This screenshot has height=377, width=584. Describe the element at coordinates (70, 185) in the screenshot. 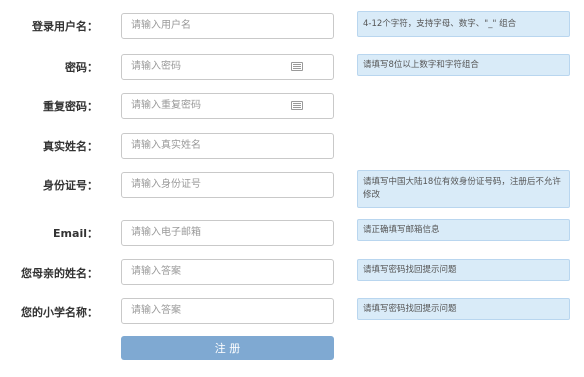

I see `id-number-label: 身份证号：` at that location.